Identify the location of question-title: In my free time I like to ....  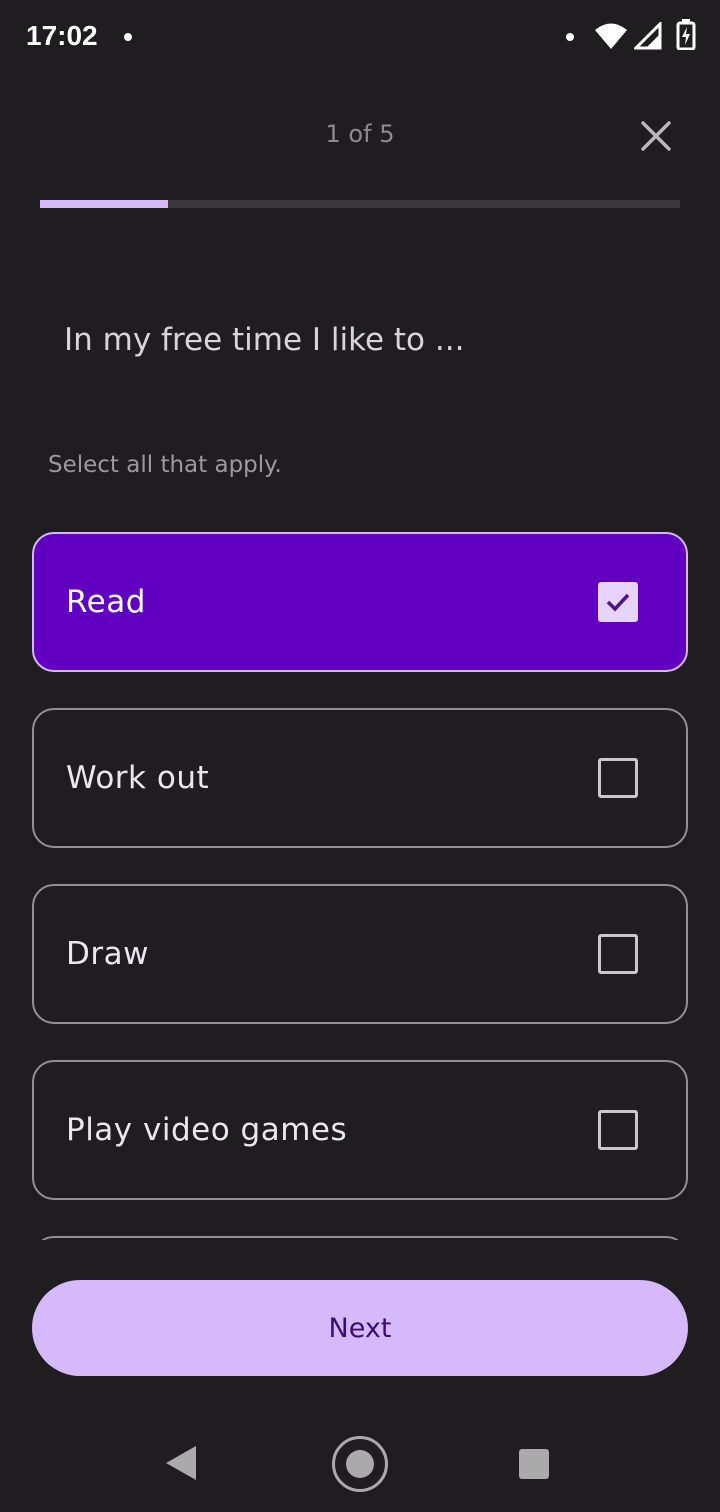
(264, 340).